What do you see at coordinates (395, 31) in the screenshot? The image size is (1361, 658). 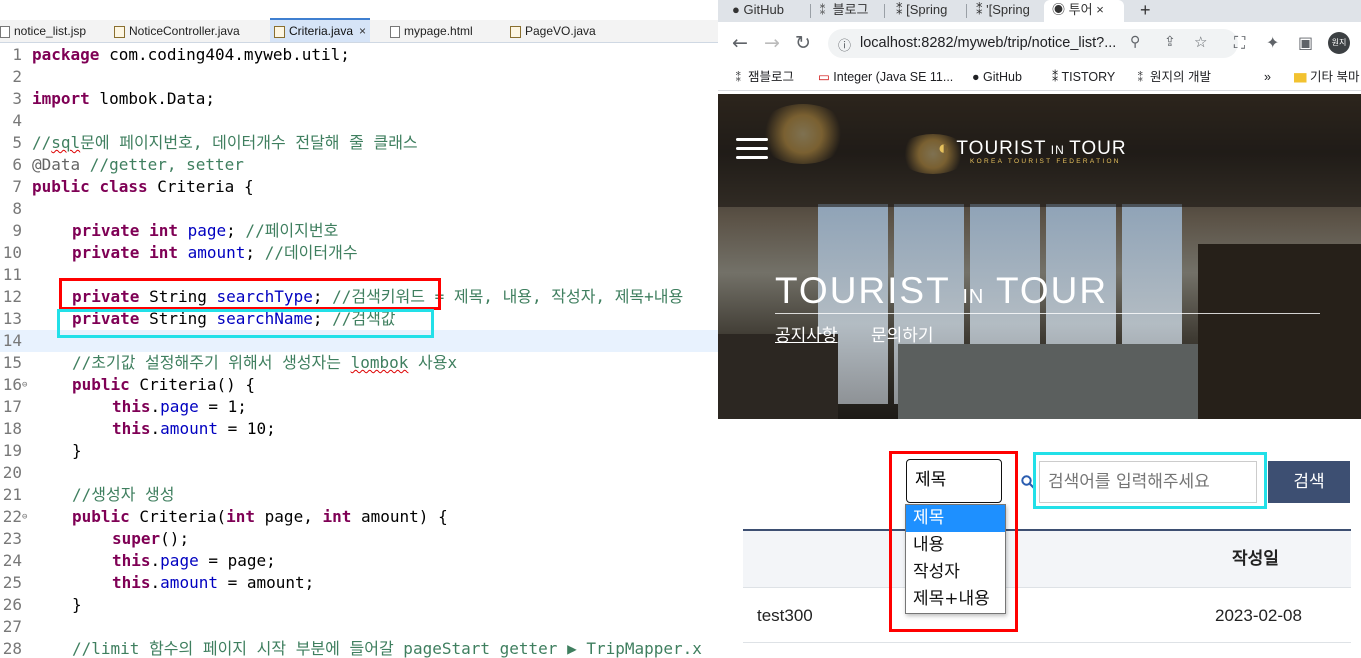 I see `html-file-icon` at bounding box center [395, 31].